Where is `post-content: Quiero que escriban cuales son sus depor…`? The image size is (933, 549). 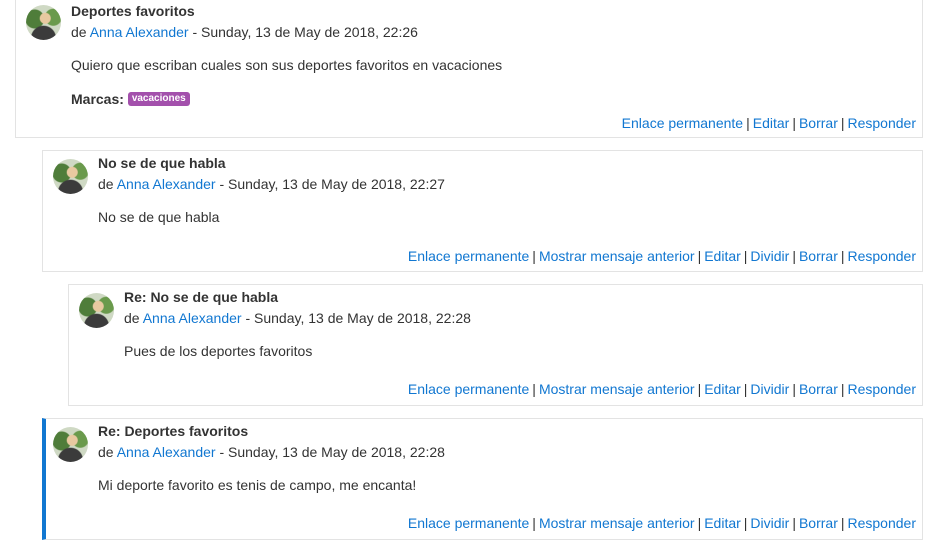
post-content: Quiero que escriban cuales son sus depor… is located at coordinates (287, 65).